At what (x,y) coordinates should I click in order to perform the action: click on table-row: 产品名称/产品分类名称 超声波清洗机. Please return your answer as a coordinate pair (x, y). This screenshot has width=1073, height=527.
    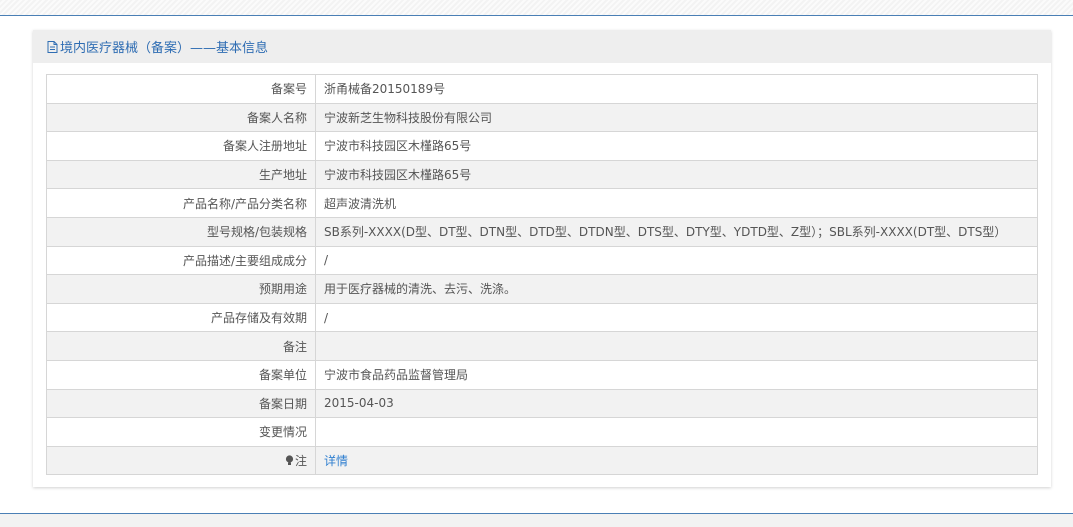
    Looking at the image, I should click on (542, 203).